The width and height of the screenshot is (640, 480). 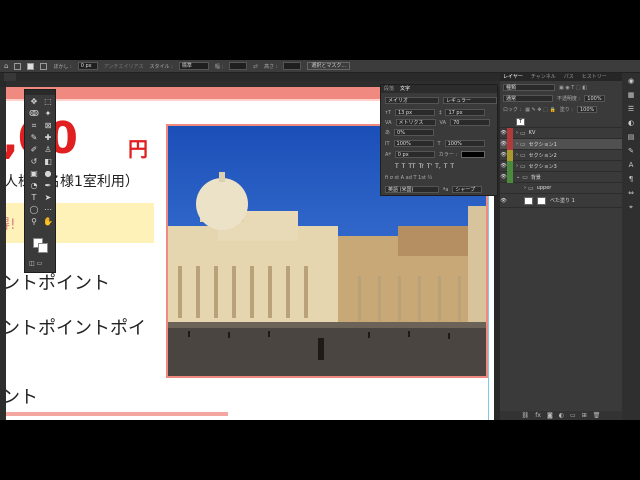 What do you see at coordinates (48, 198) in the screenshot?
I see `path-select-icon: ➤` at bounding box center [48, 198].